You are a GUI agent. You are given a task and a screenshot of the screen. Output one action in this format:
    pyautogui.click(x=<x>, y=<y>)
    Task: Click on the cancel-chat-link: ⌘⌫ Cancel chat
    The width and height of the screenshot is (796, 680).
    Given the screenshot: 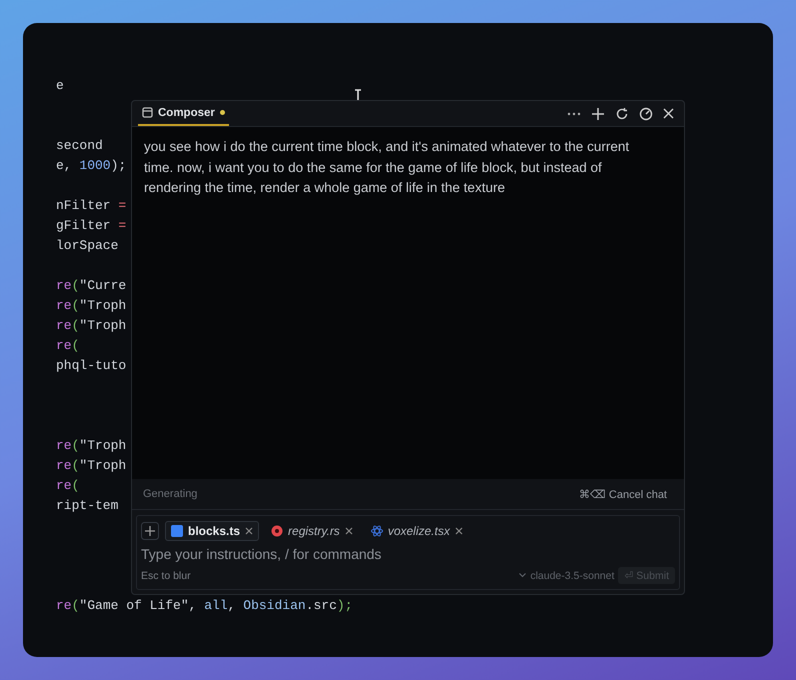 What is the action you would take?
    pyautogui.click(x=622, y=494)
    